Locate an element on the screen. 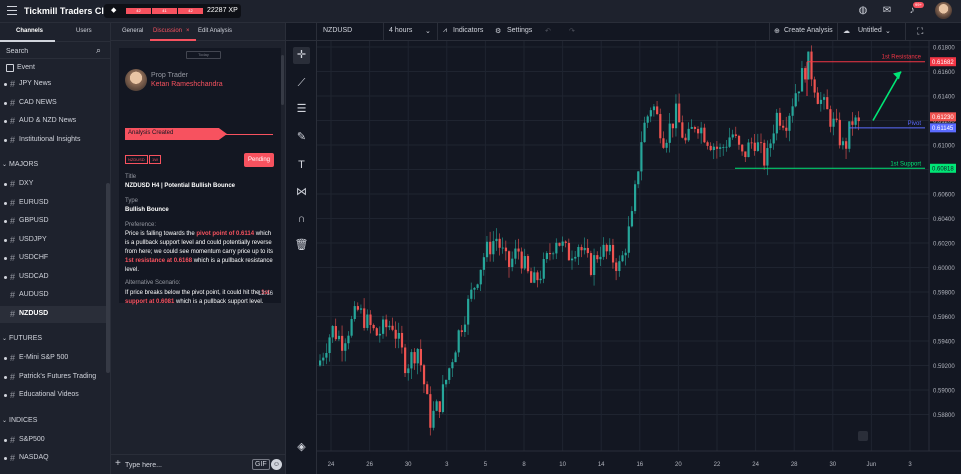 Image resolution: width=961 pixels, height=474 pixels. y-tick-label: 0.59600 is located at coordinates (944, 318).